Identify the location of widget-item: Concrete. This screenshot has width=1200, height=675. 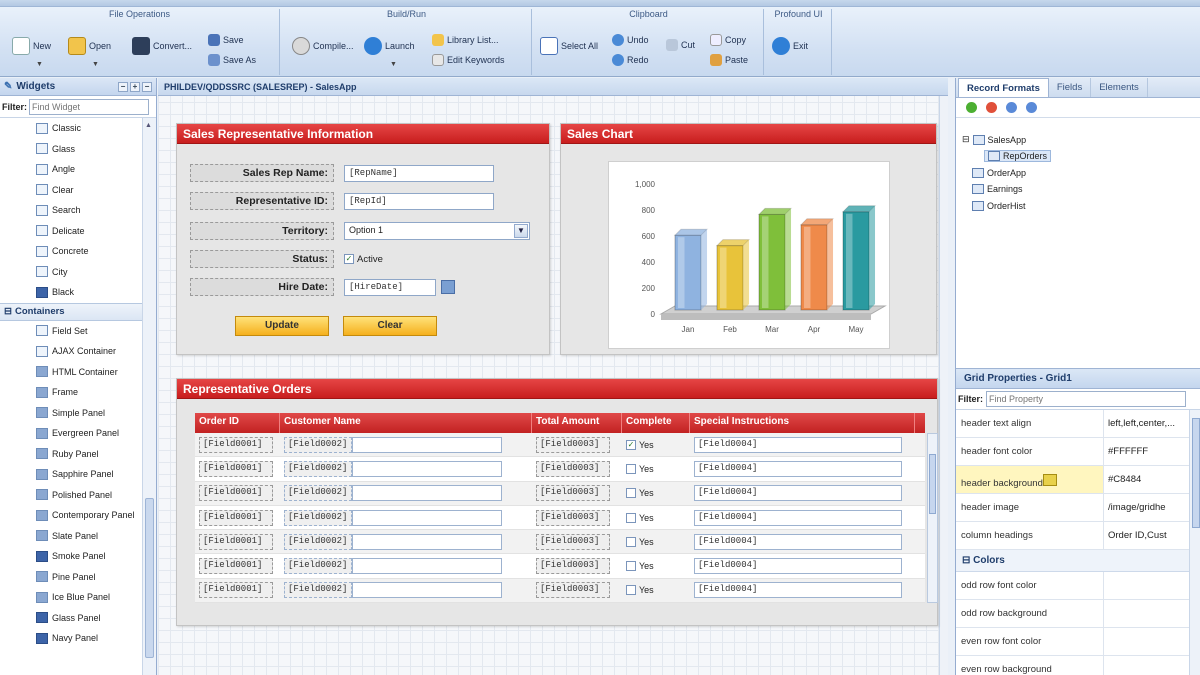
(71, 251).